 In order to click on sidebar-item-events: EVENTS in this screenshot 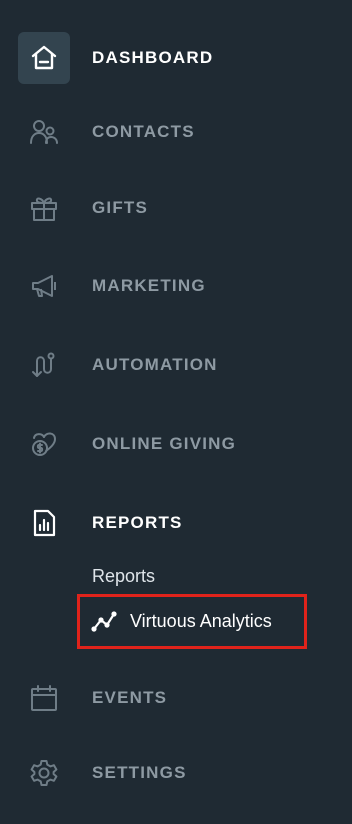, I will do `click(178, 698)`.